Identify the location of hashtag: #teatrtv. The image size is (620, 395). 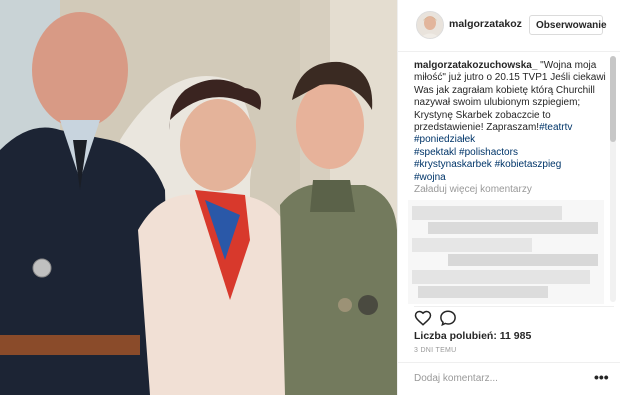
(555, 127).